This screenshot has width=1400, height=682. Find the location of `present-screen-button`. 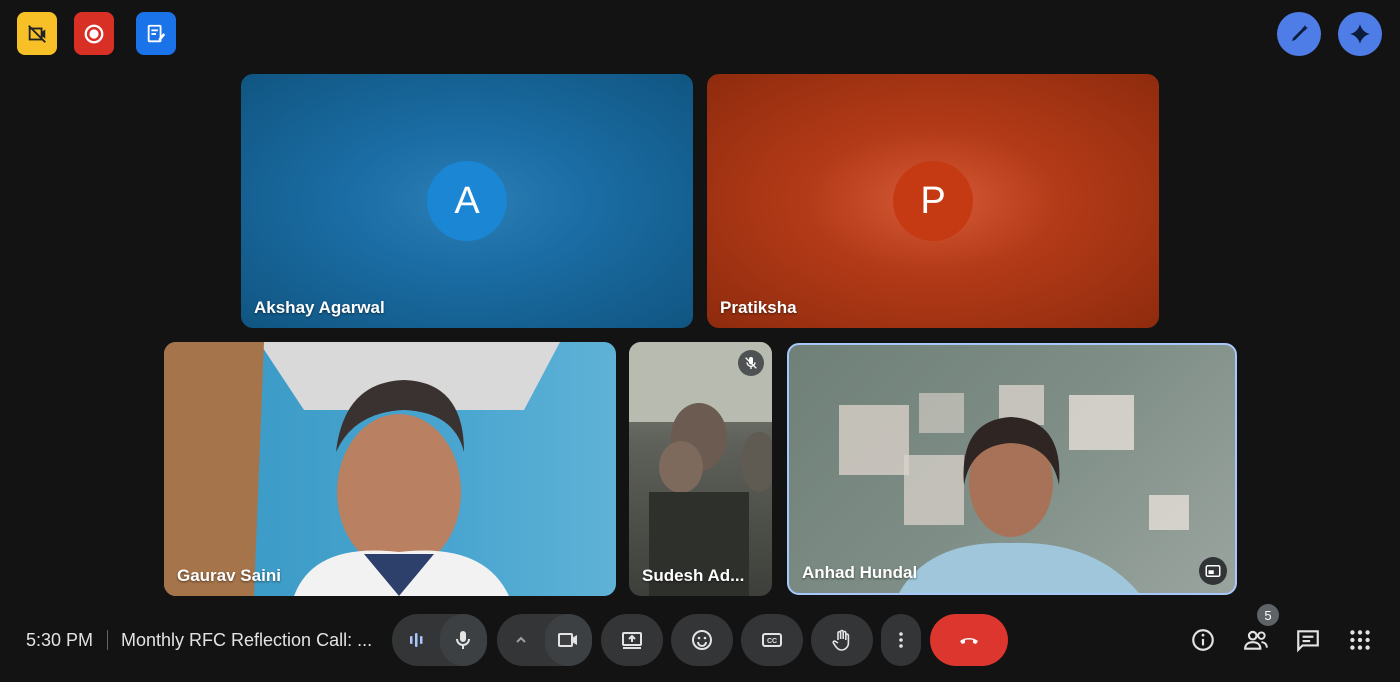

present-screen-button is located at coordinates (632, 640).